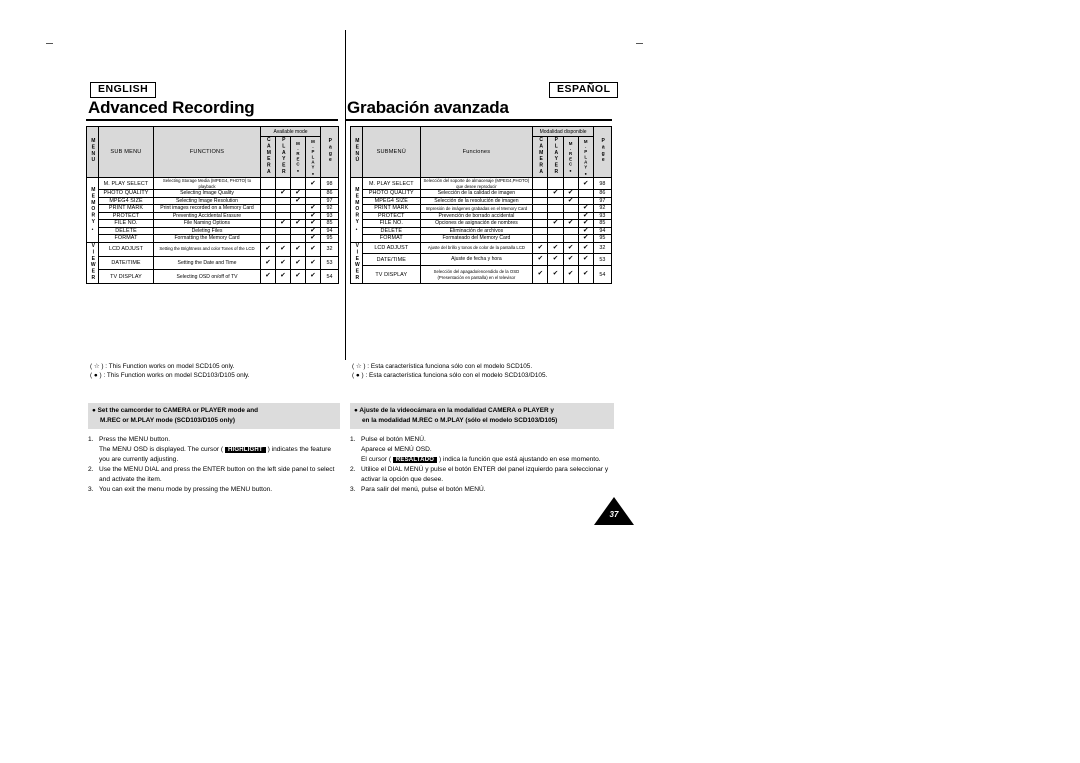 The image size is (1080, 763). What do you see at coordinates (290, 131) in the screenshot?
I see `col-header-available-mode: Available mode` at bounding box center [290, 131].